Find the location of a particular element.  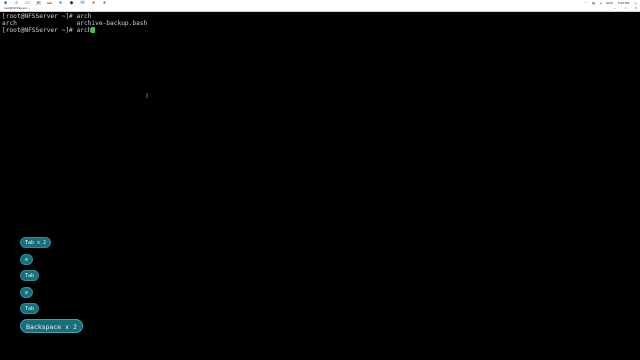

keystroke-badge: Backspace x 2 is located at coordinates (51, 326).